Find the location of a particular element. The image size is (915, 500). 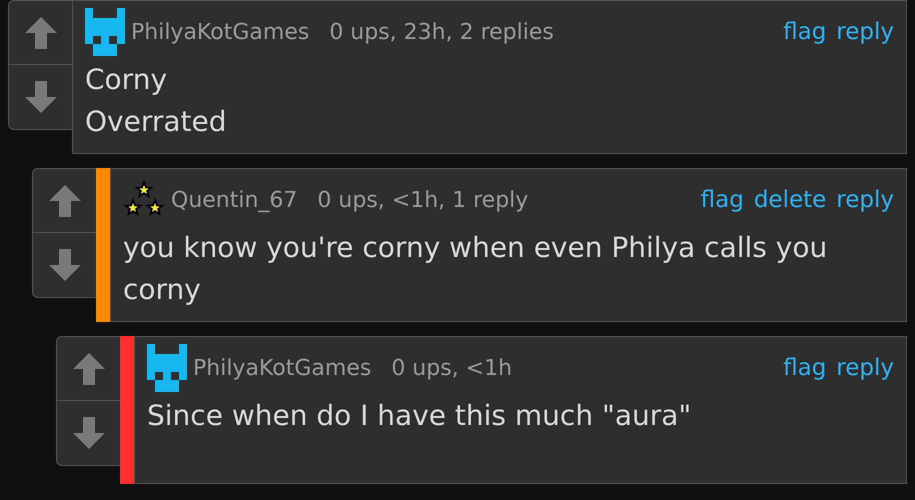

comment-text: Since when do I have this much "aura" is located at coordinates (419, 416).